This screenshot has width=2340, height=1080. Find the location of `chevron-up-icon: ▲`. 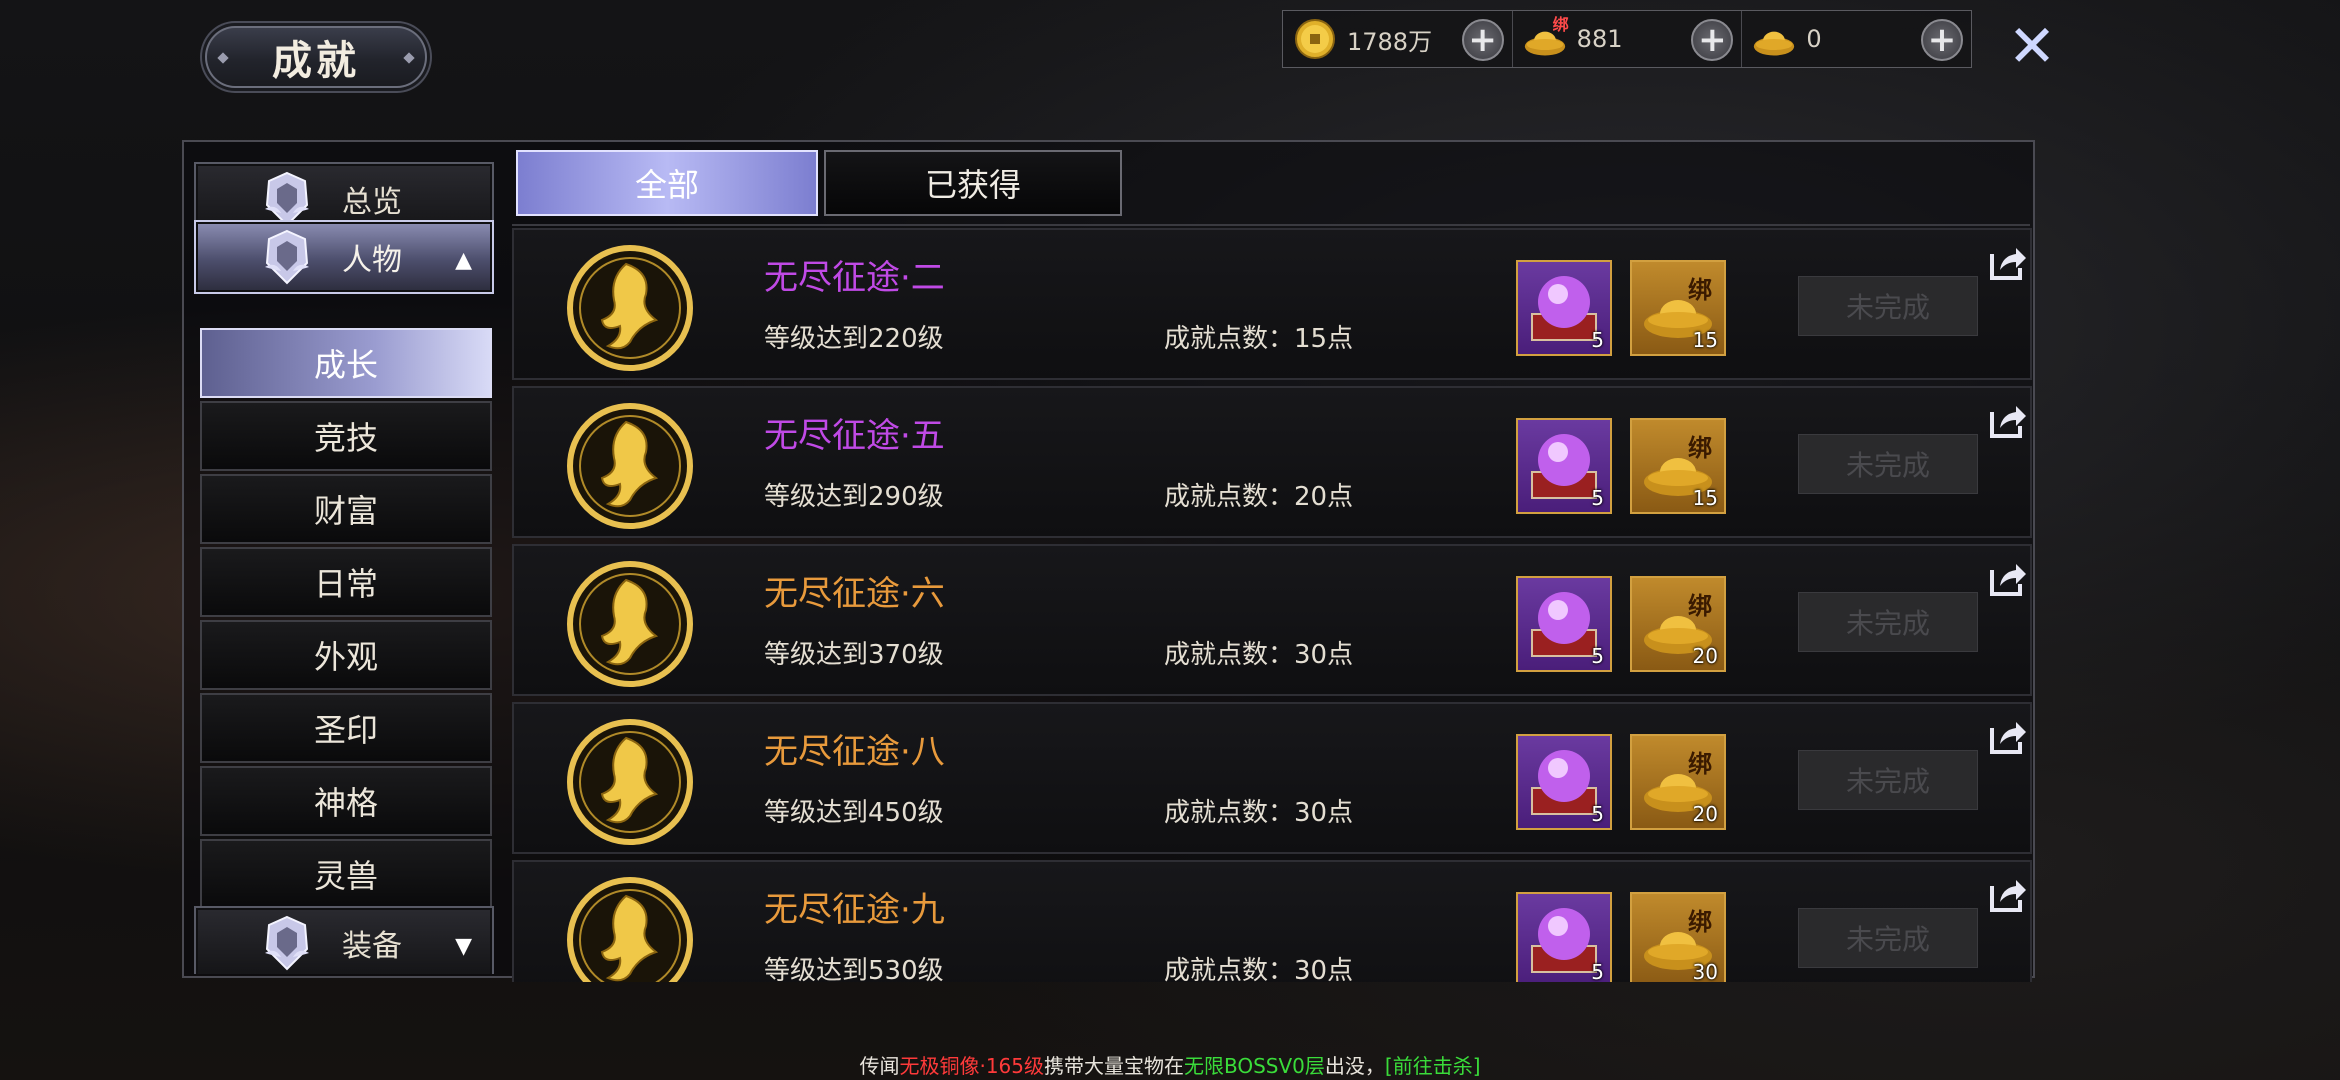

chevron-up-icon: ▲ is located at coordinates (463, 260).